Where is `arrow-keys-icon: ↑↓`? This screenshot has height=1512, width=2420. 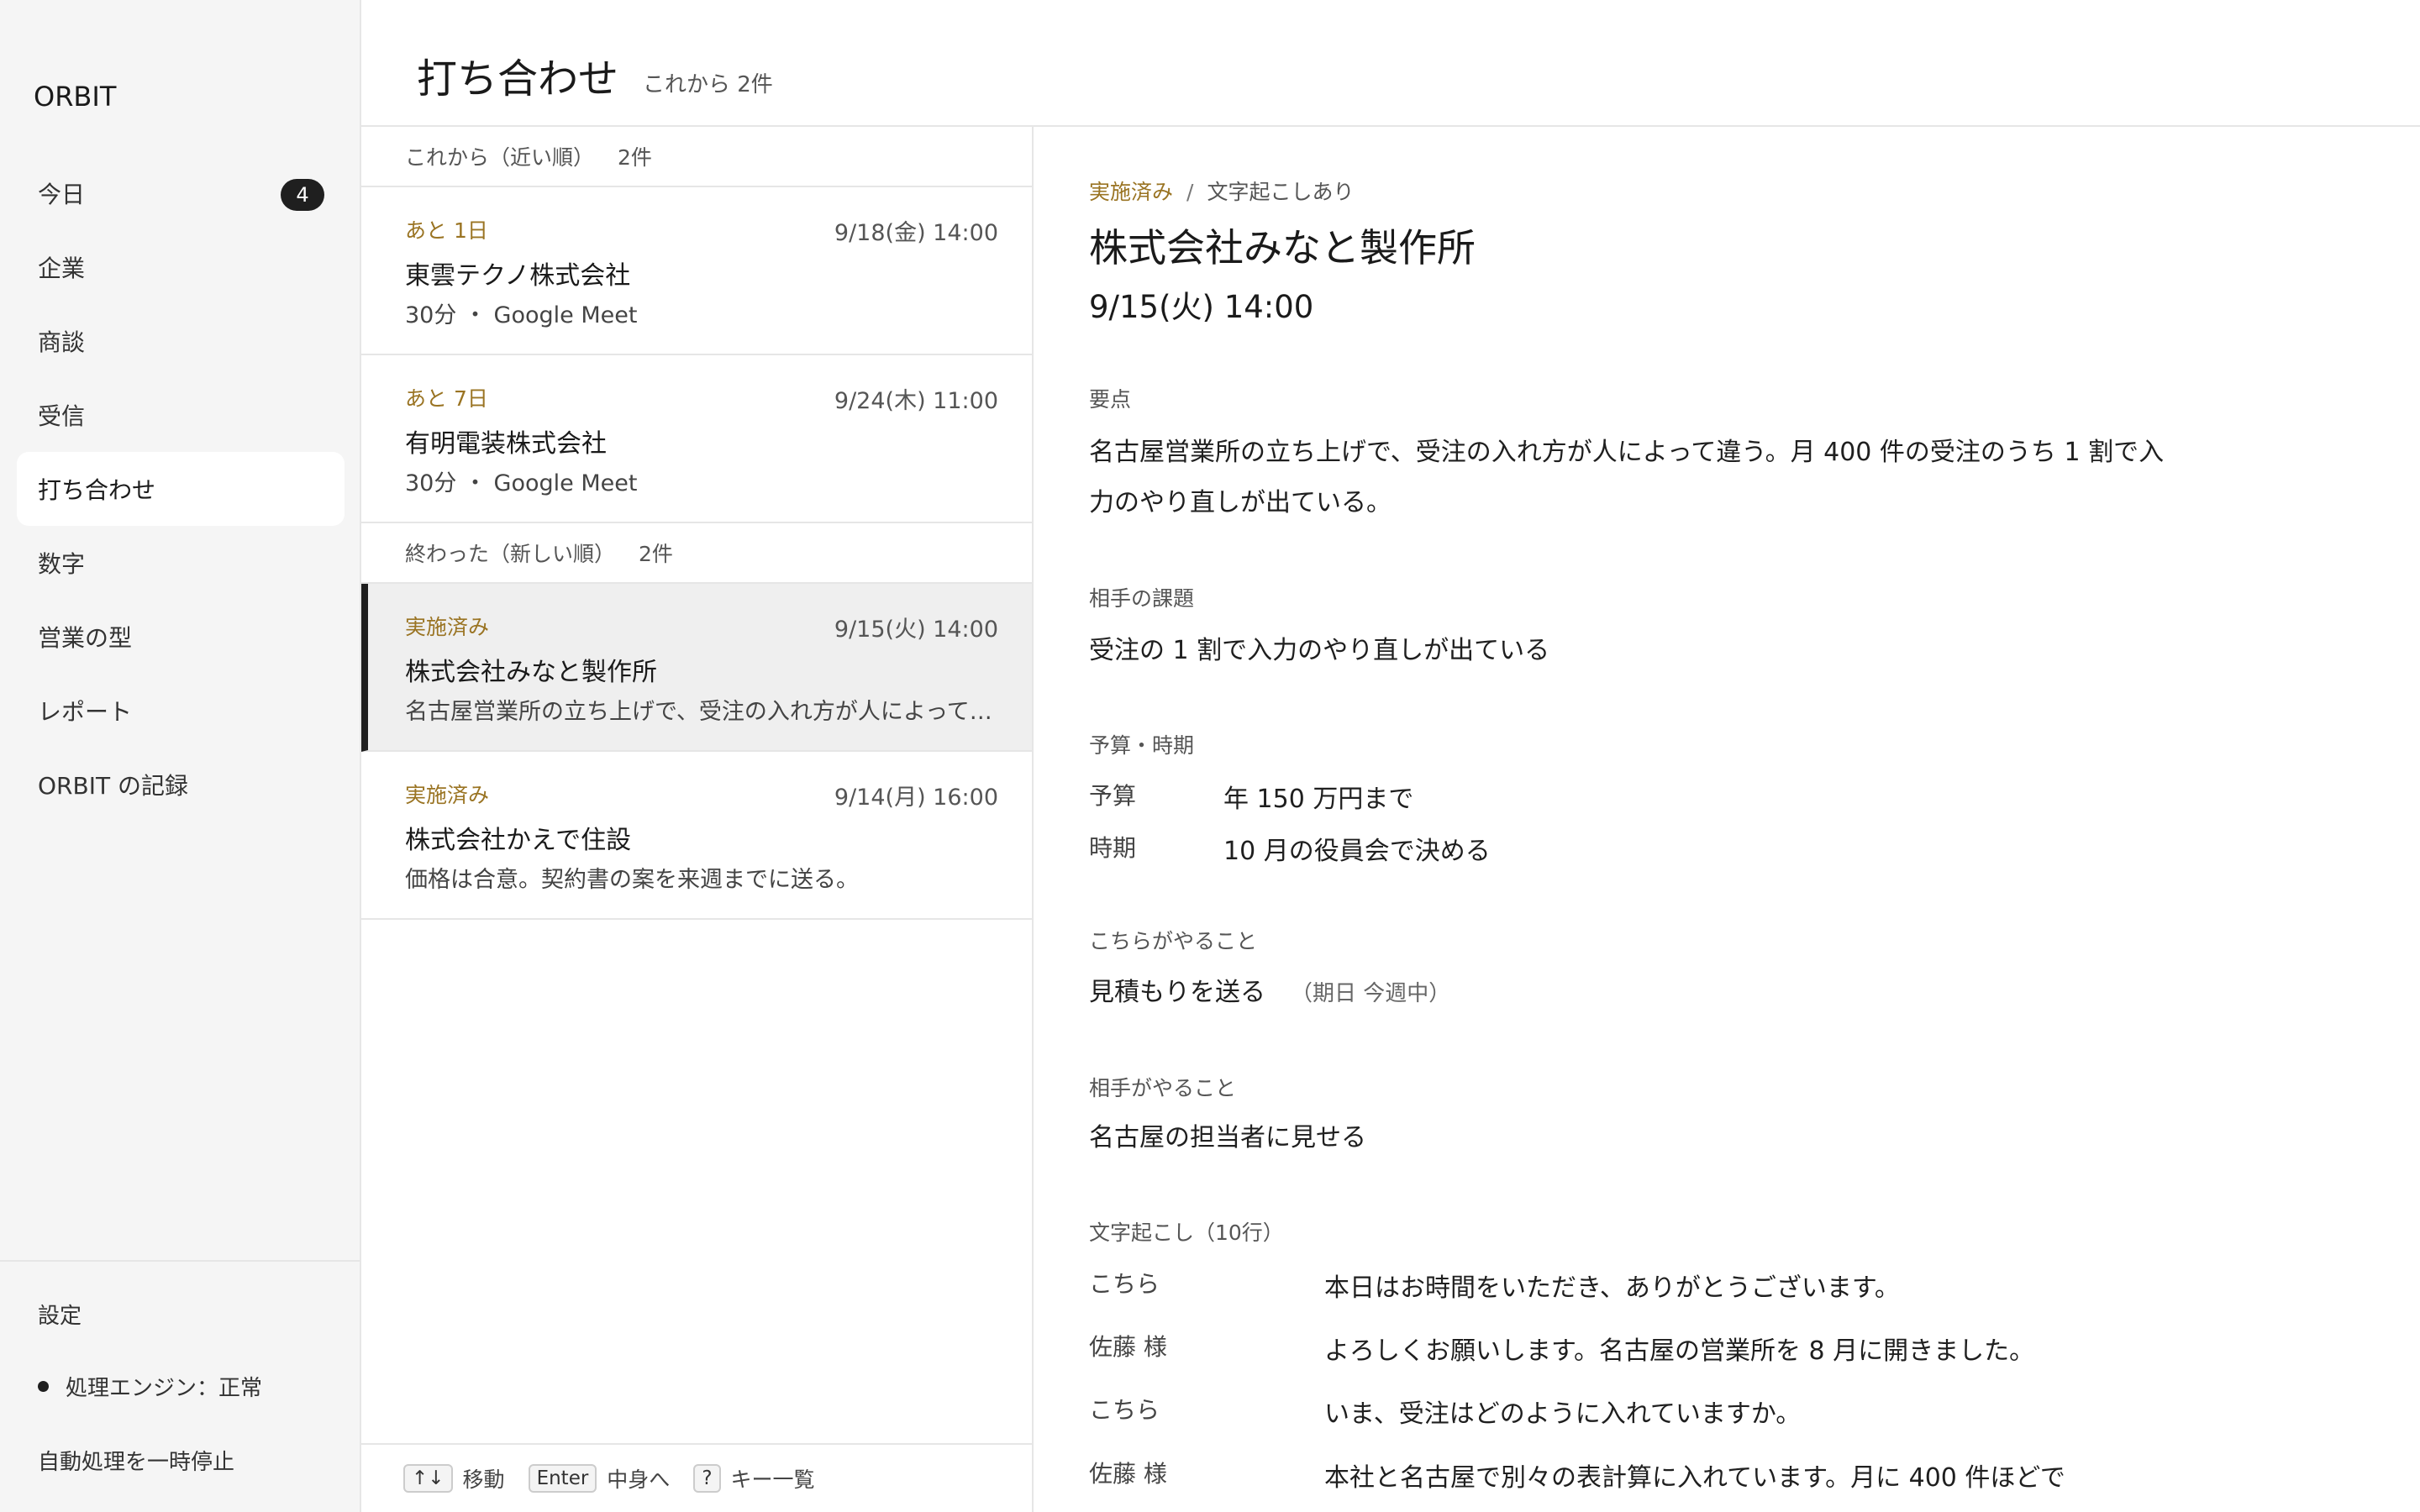 arrow-keys-icon: ↑↓ is located at coordinates (428, 1478).